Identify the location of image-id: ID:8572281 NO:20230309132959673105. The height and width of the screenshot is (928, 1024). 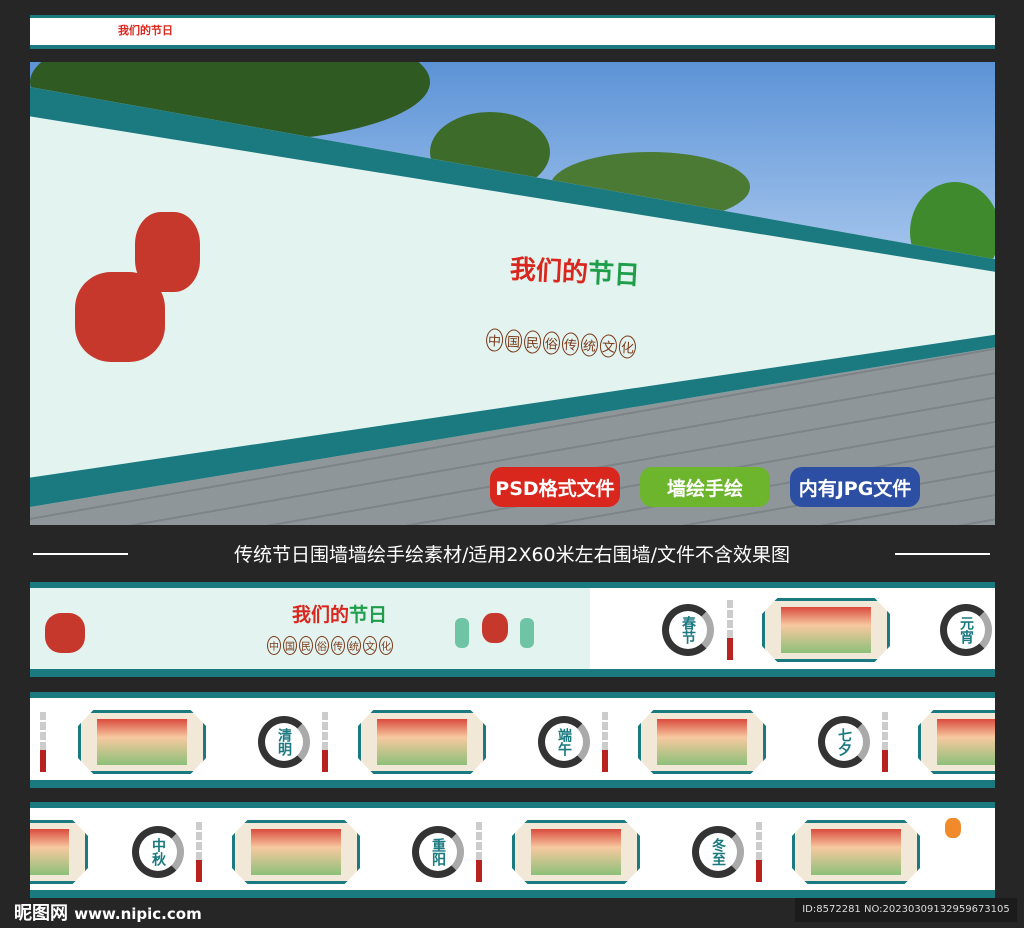
(906, 910).